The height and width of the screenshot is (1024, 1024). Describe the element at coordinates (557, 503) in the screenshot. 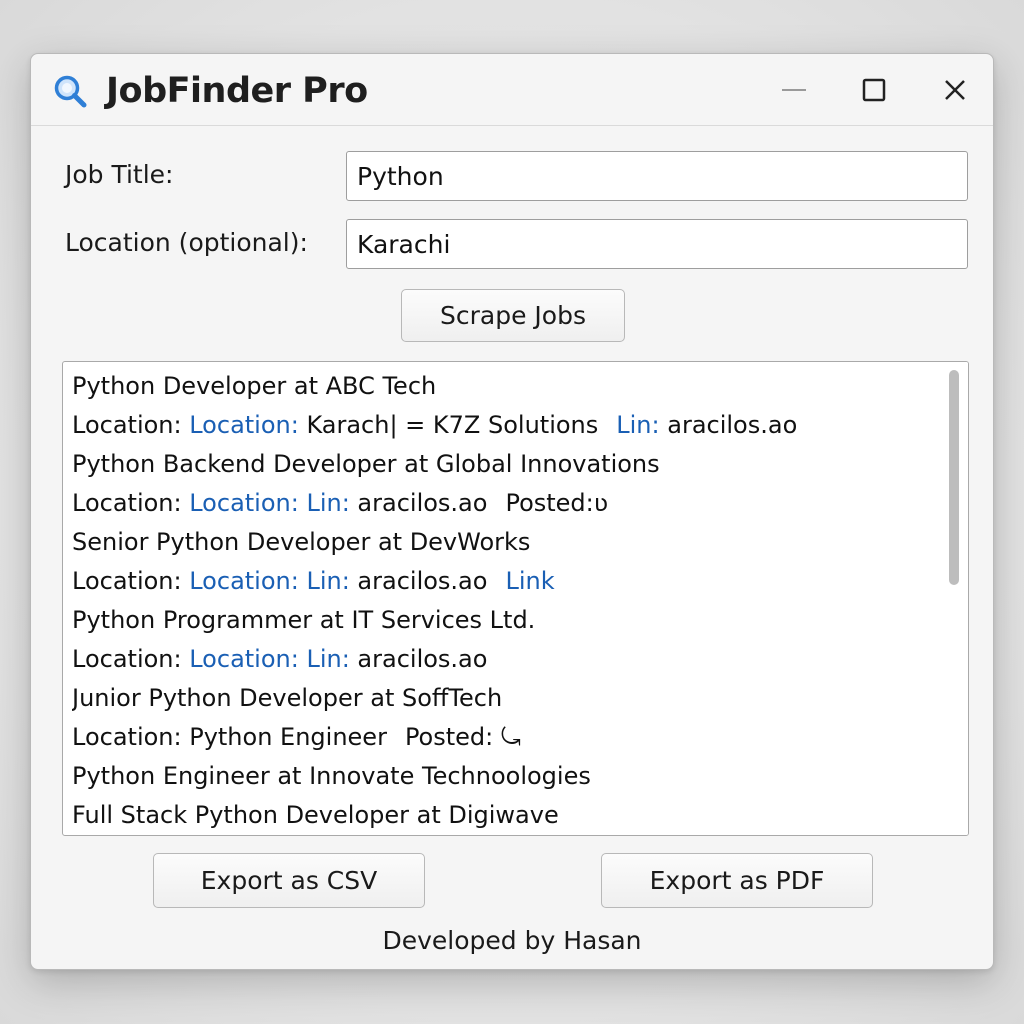

I see `result-text: Posted:ʋ` at that location.